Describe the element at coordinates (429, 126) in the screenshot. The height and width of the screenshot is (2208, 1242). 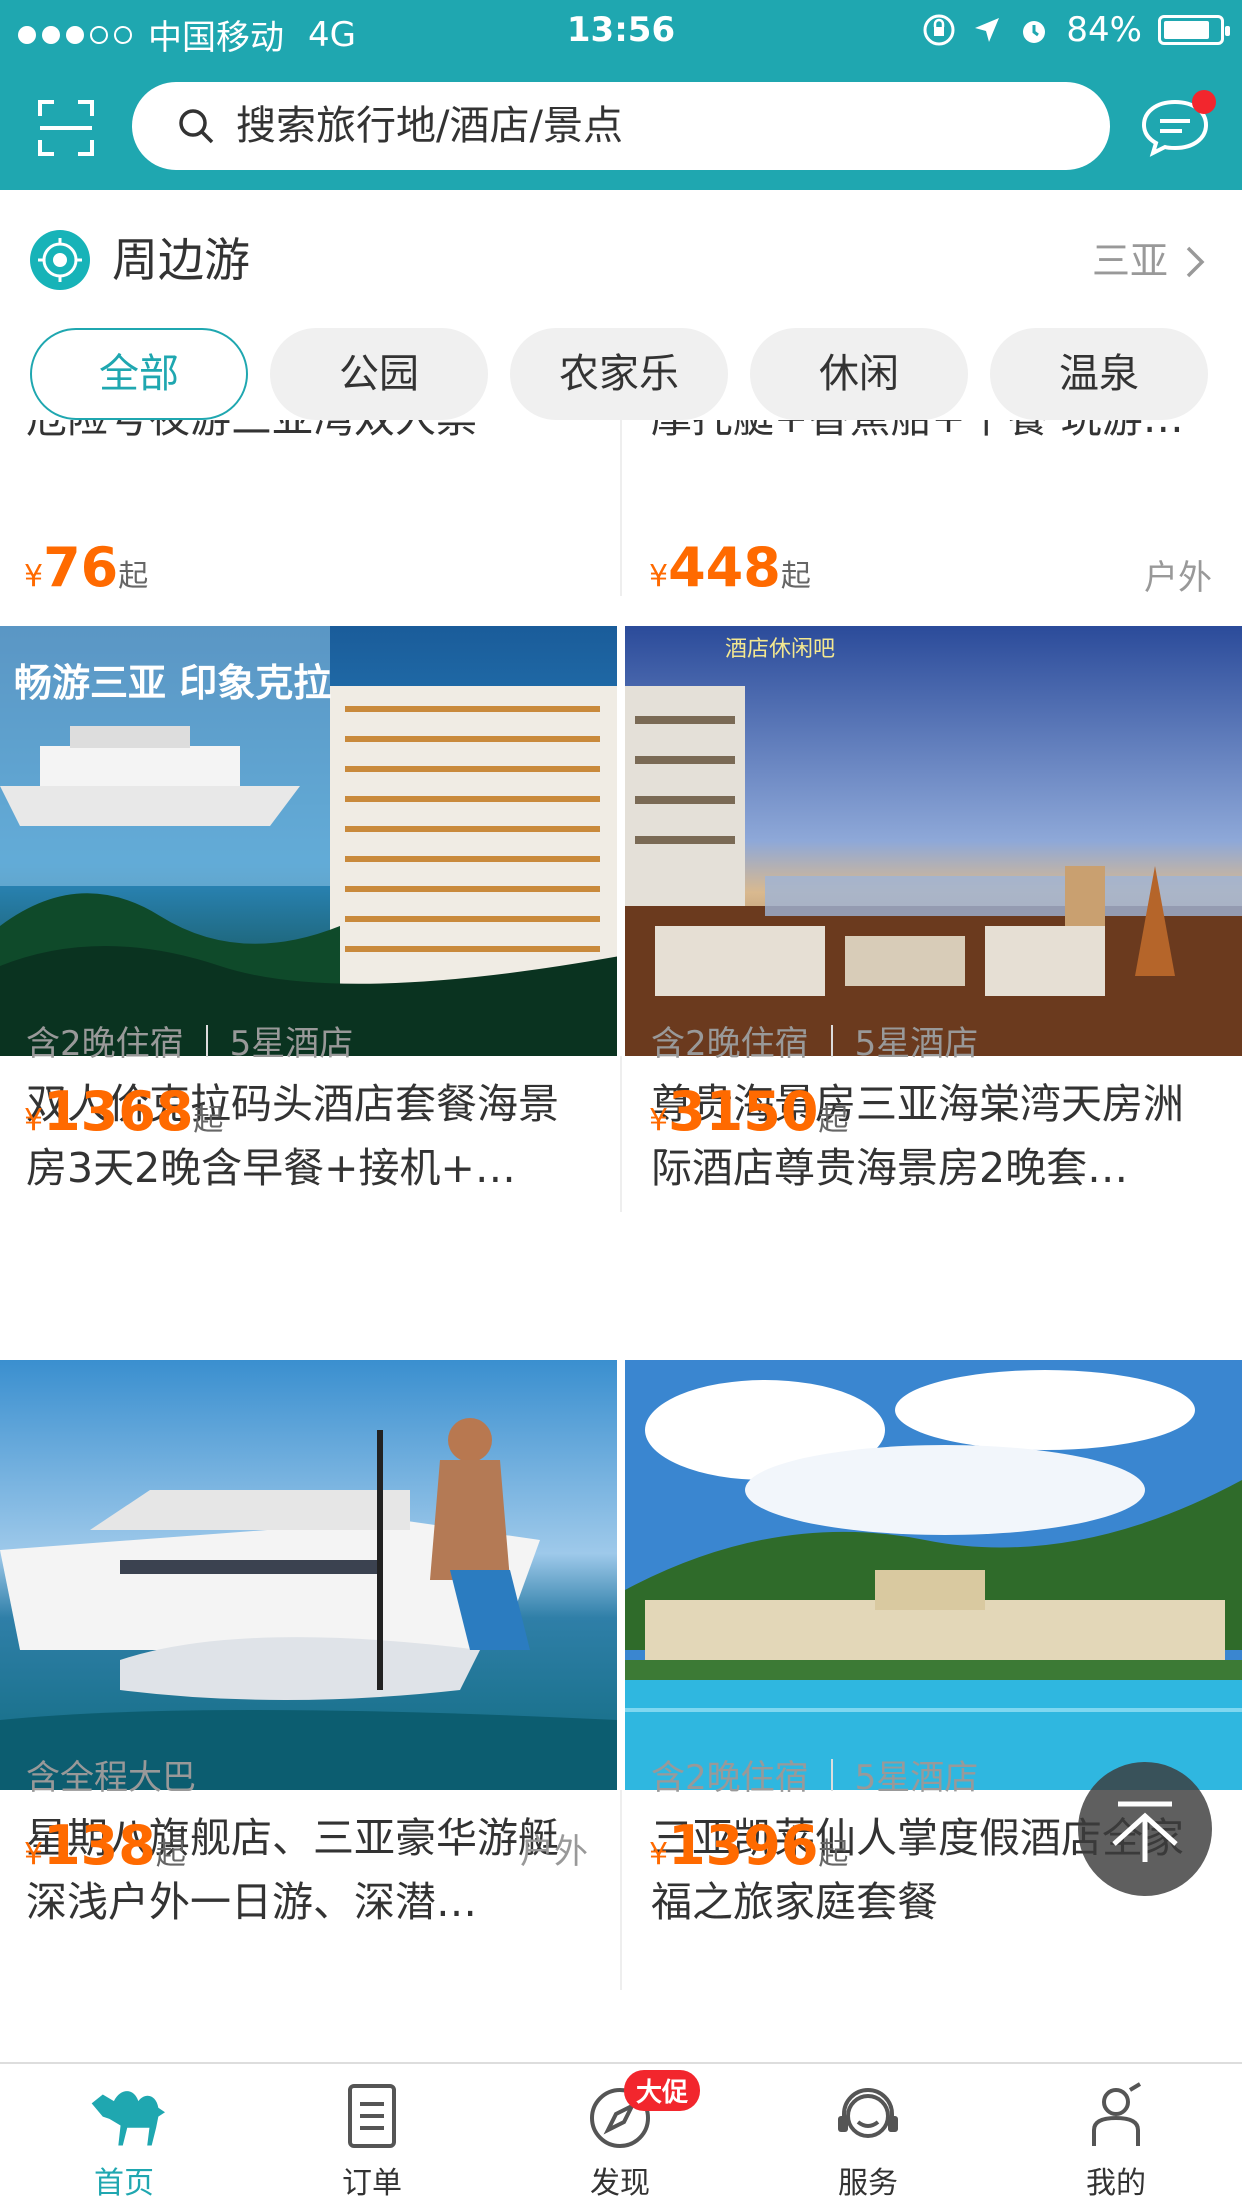
I see `search-placeholder: 搜索旅行地/酒店/景点` at that location.